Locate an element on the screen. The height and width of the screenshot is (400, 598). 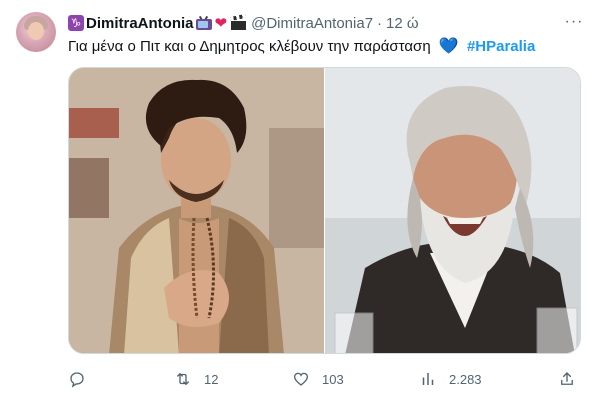
share-icon is located at coordinates (567, 378).